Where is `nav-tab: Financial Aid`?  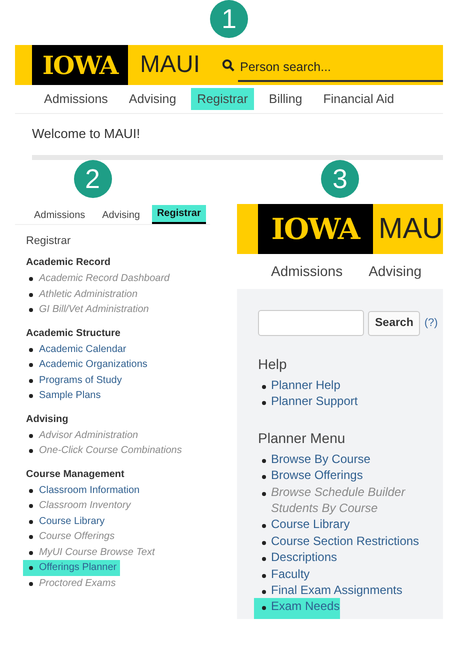 nav-tab: Financial Aid is located at coordinates (358, 99).